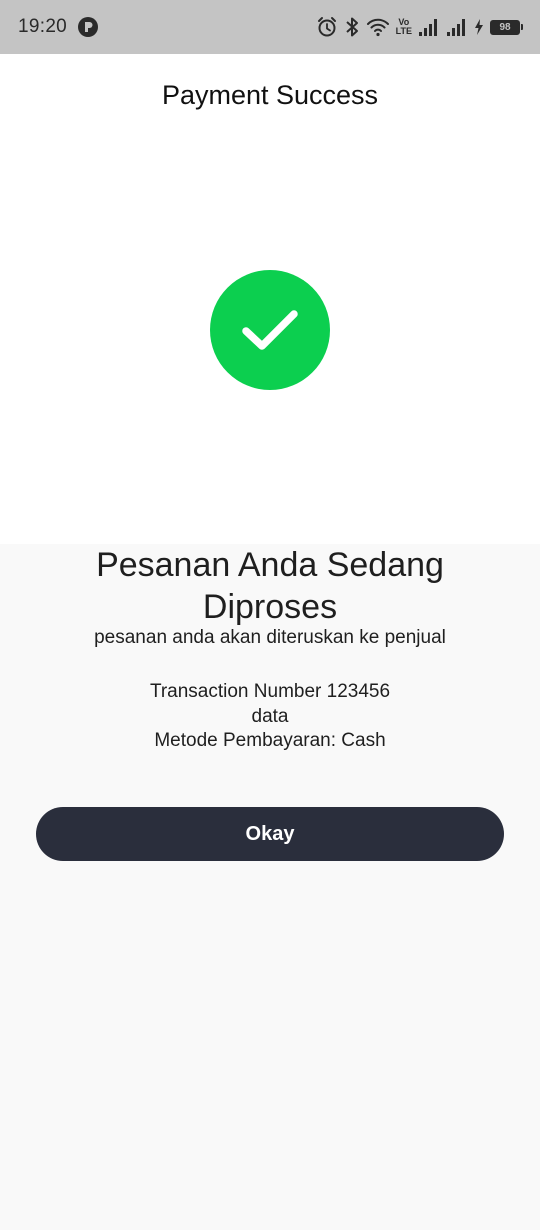 Image resolution: width=540 pixels, height=1230 pixels. What do you see at coordinates (270, 27) in the screenshot?
I see `status-bar: 19:20 Vo LTE 98` at bounding box center [270, 27].